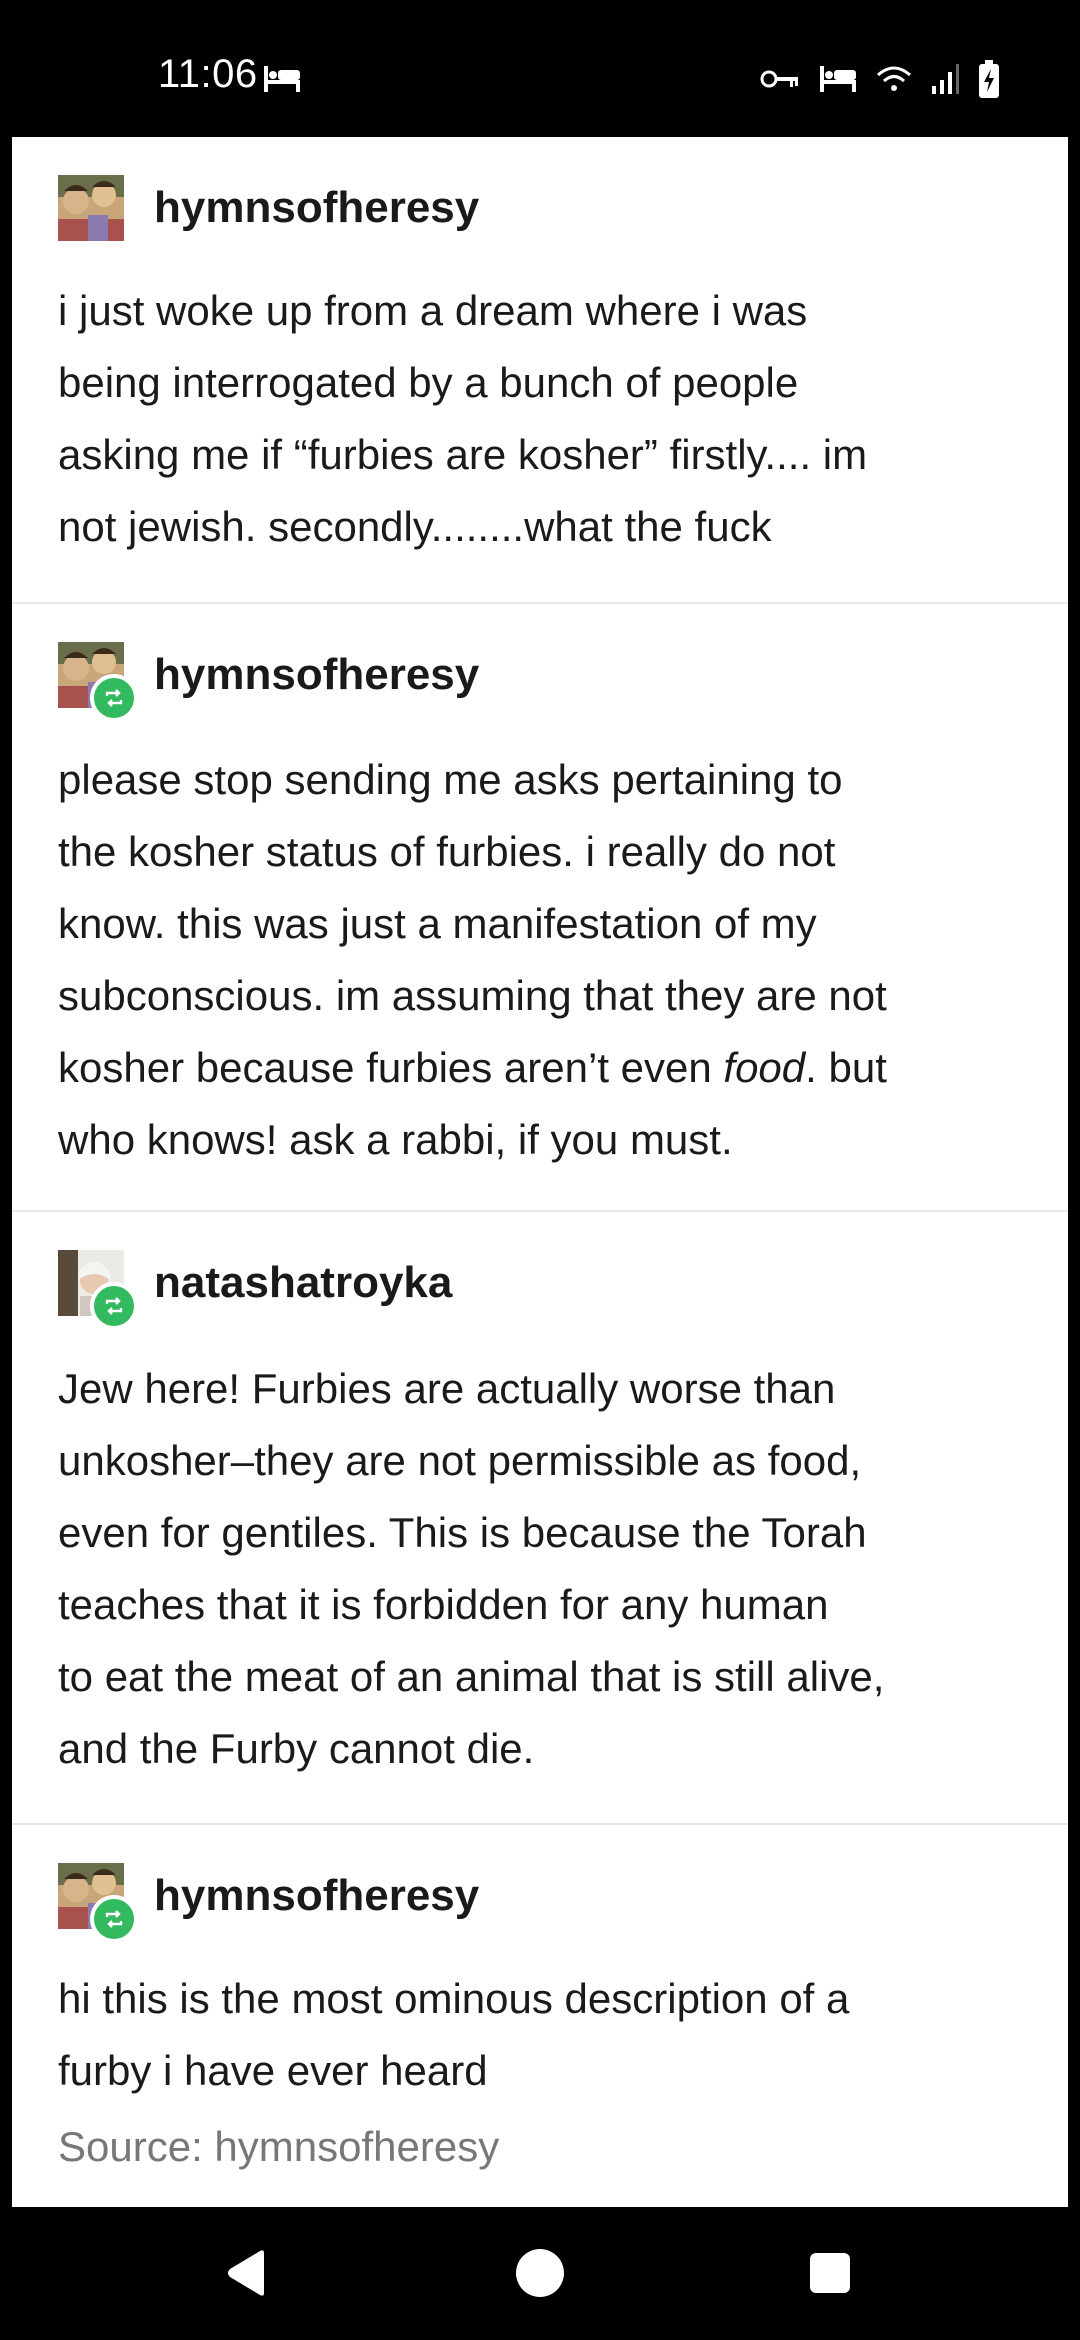  I want to click on navigation-bar, so click(540, 2273).